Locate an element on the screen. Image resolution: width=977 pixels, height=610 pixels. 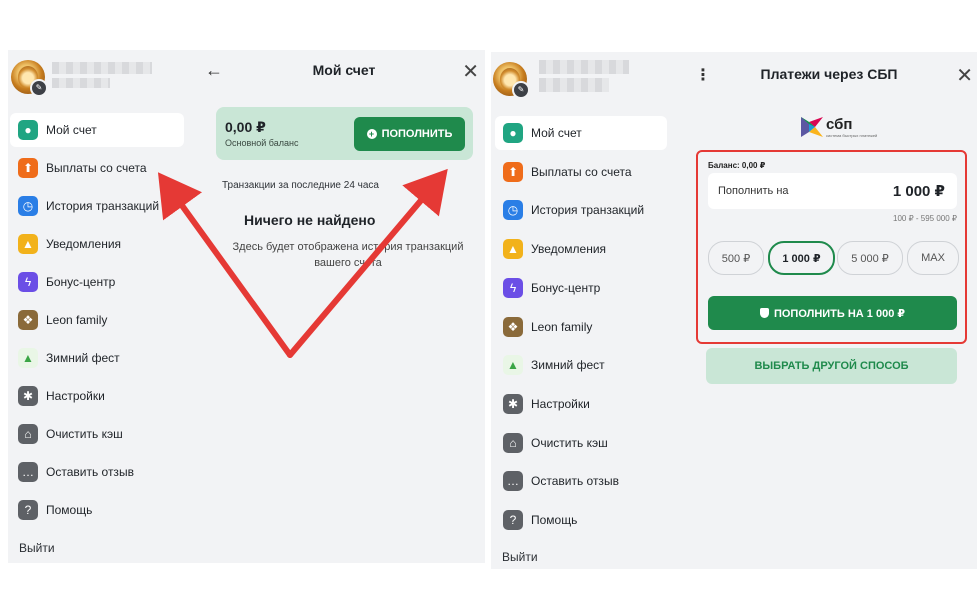
annotation-arrows is located at coordinates (302, 263).